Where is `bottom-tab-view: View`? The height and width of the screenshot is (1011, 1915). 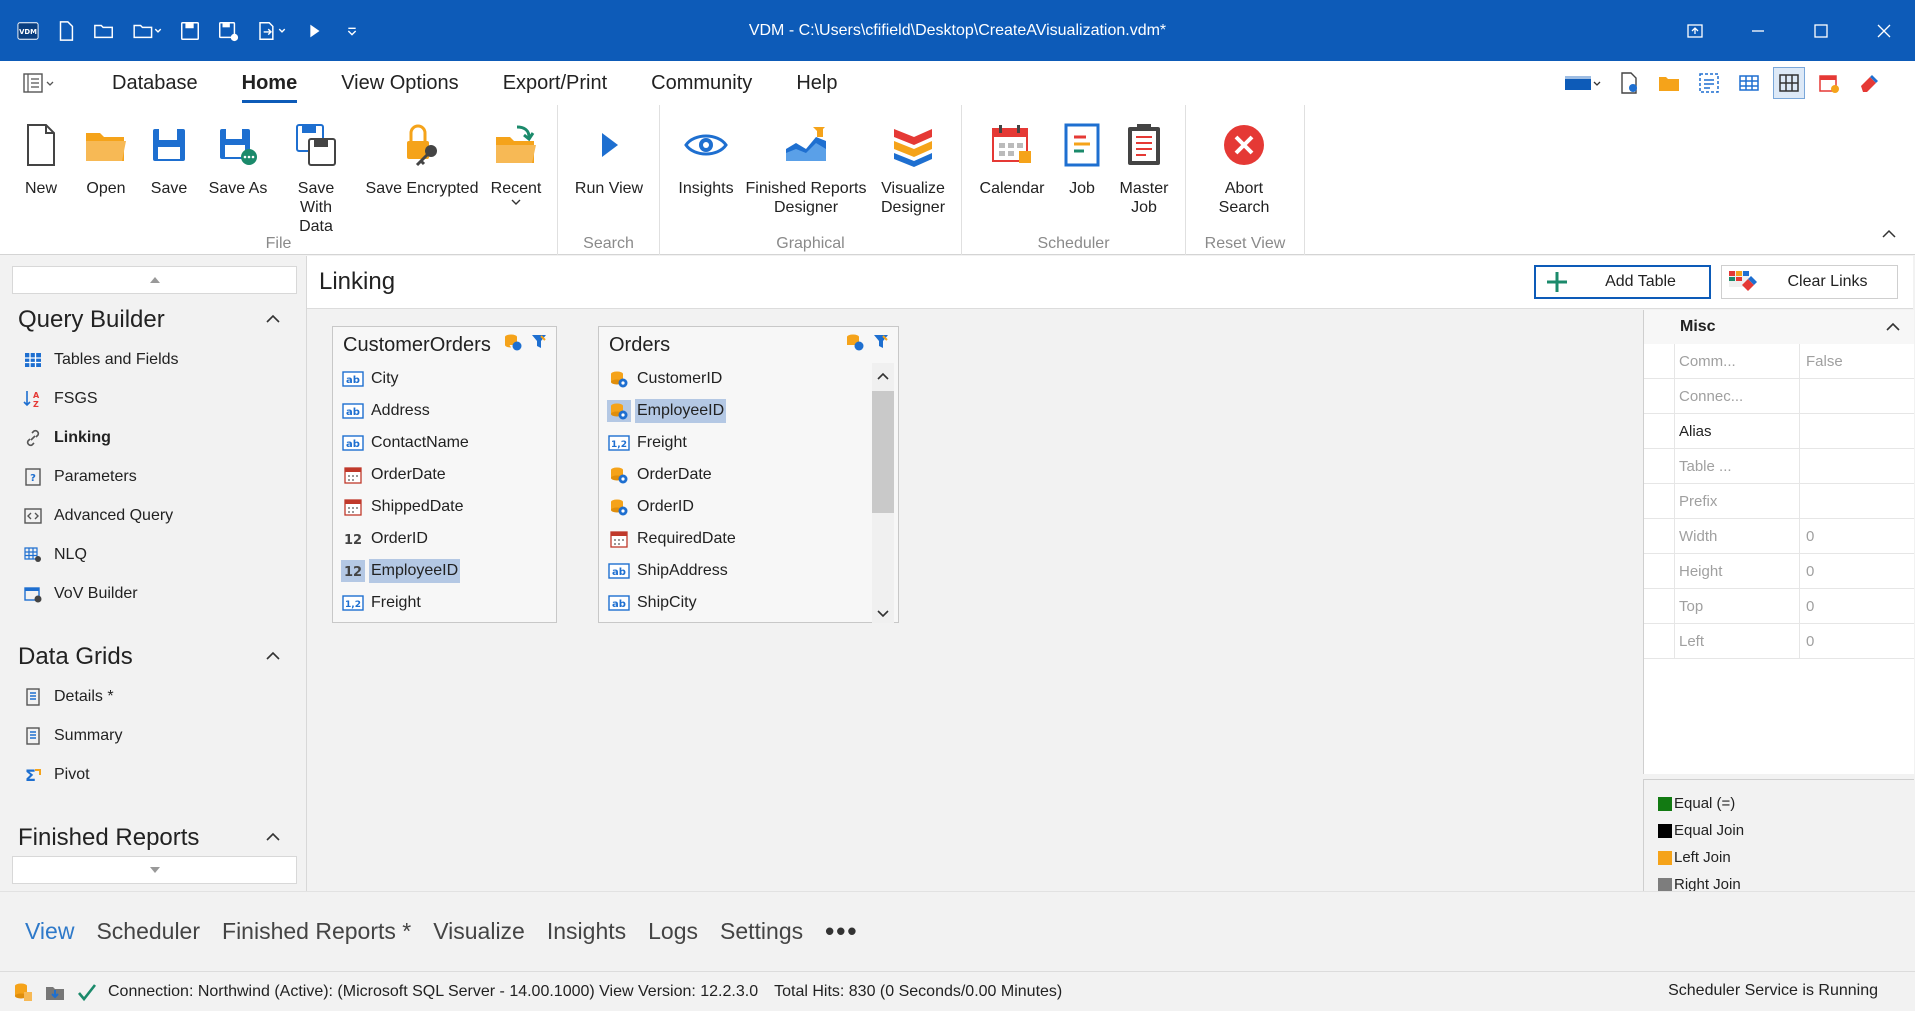 bottom-tab-view: View is located at coordinates (49, 931).